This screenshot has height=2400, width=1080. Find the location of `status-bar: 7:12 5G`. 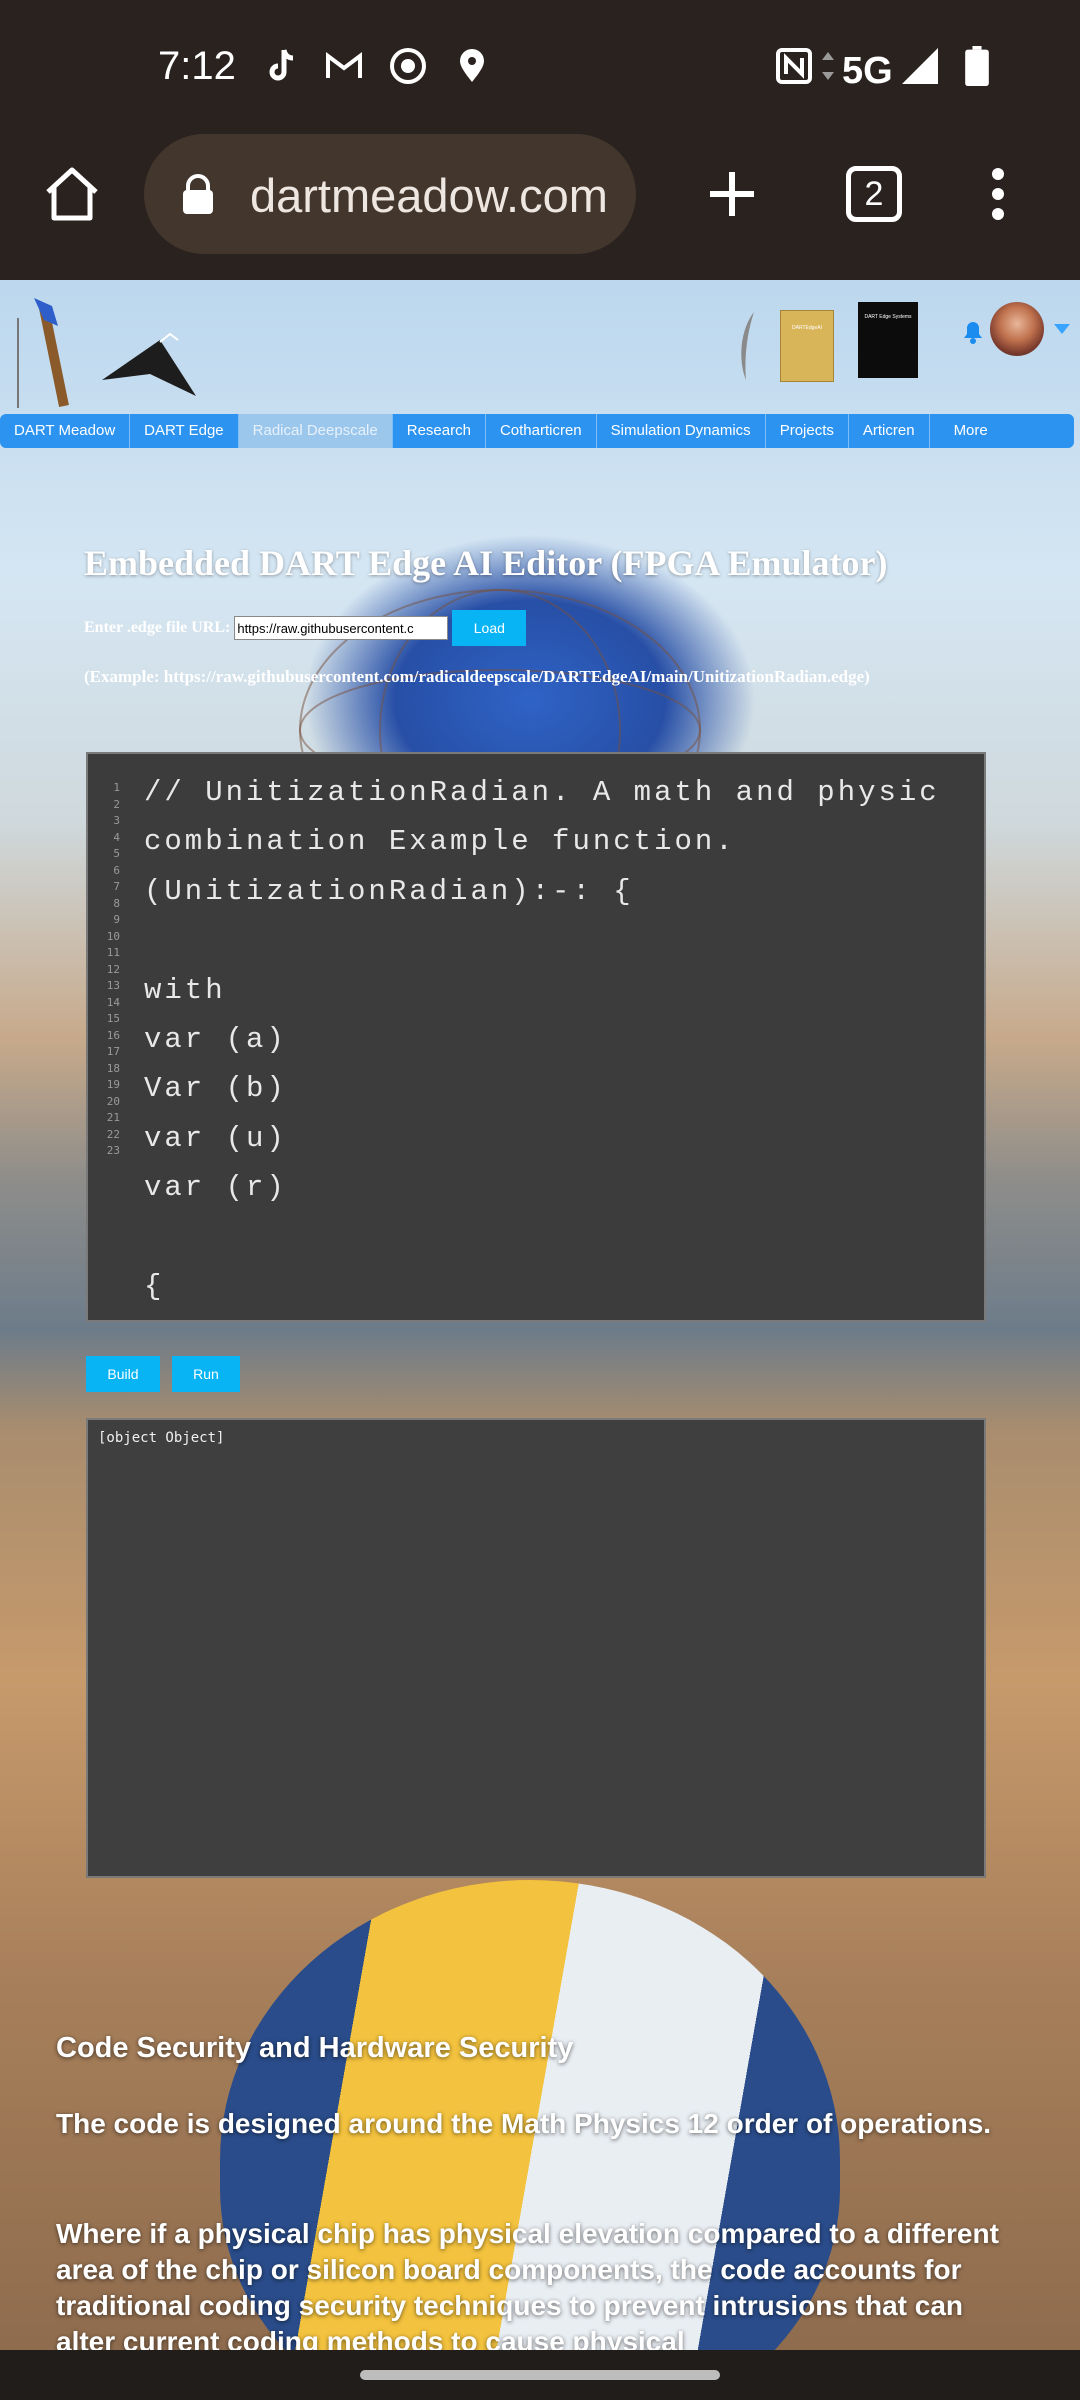

status-bar: 7:12 5G is located at coordinates (540, 66).